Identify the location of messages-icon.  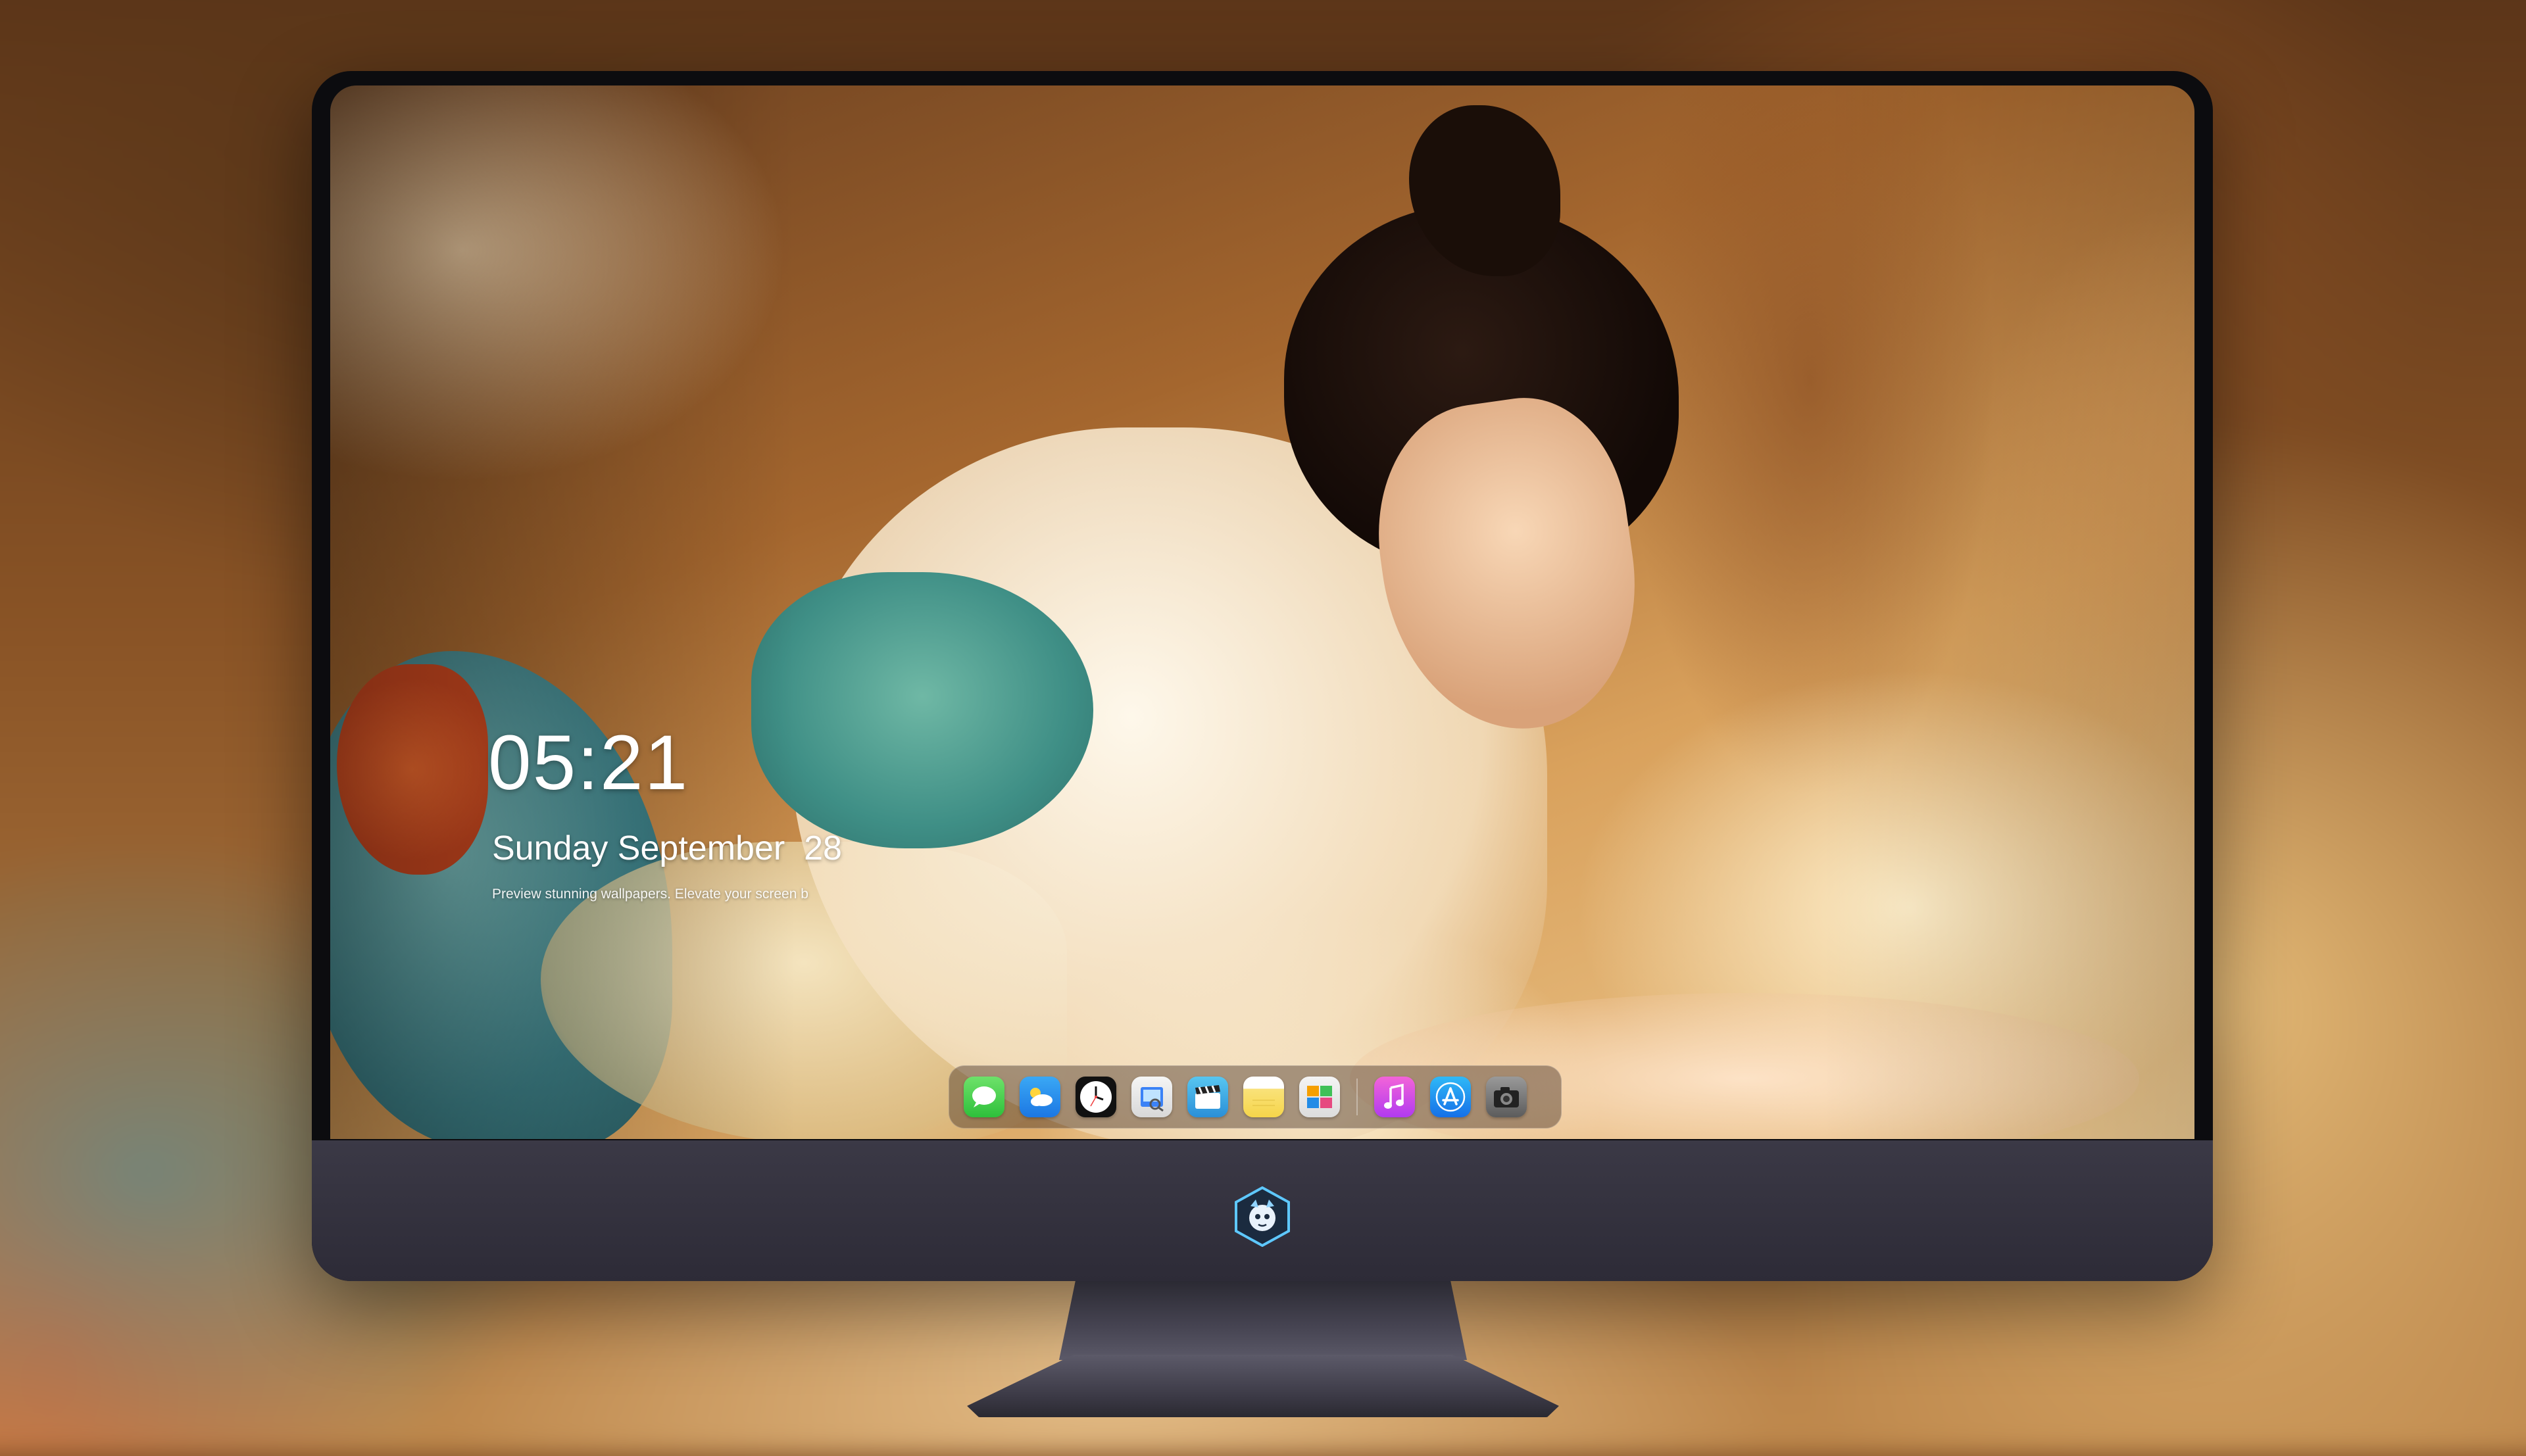
(984, 1097).